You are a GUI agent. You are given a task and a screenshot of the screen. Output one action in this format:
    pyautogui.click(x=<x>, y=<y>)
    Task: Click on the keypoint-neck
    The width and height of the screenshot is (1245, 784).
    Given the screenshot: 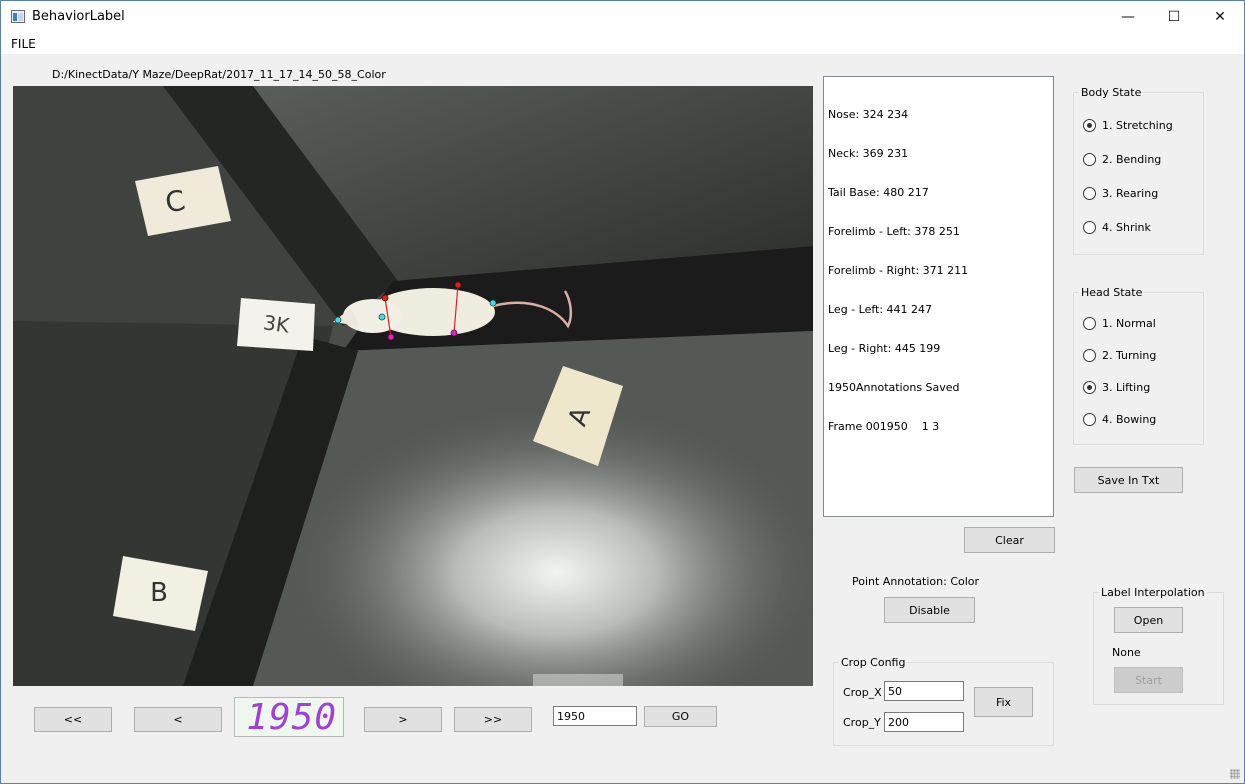 What is the action you would take?
    pyautogui.click(x=382, y=317)
    